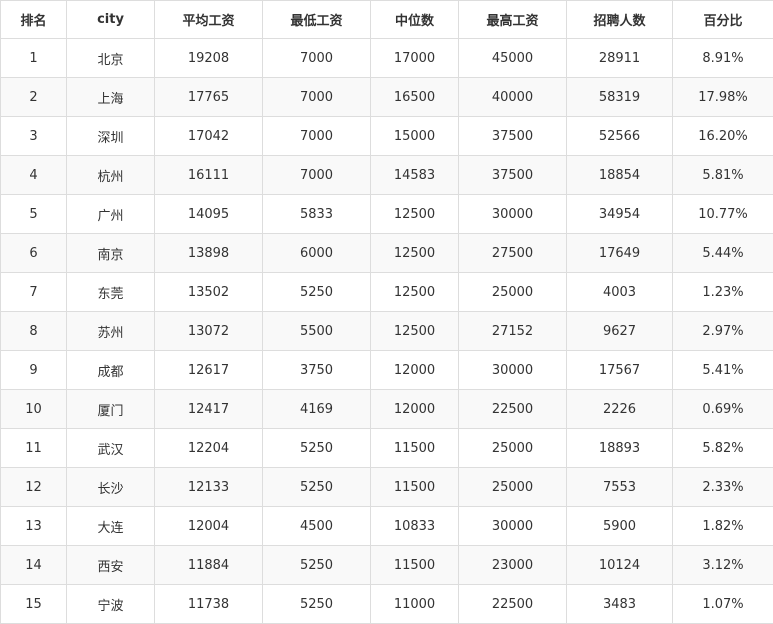 The height and width of the screenshot is (624, 773). Describe the element at coordinates (34, 370) in the screenshot. I see `rank-cell: 9` at that location.